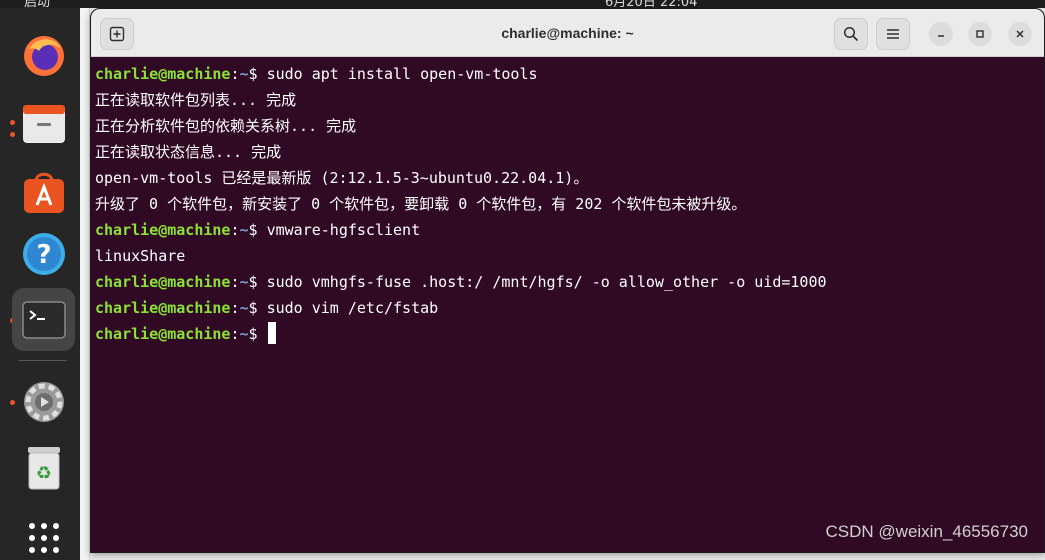  Describe the element at coordinates (926, 531) in the screenshot. I see `watermark-text: CSDN @weixin_46556730` at that location.